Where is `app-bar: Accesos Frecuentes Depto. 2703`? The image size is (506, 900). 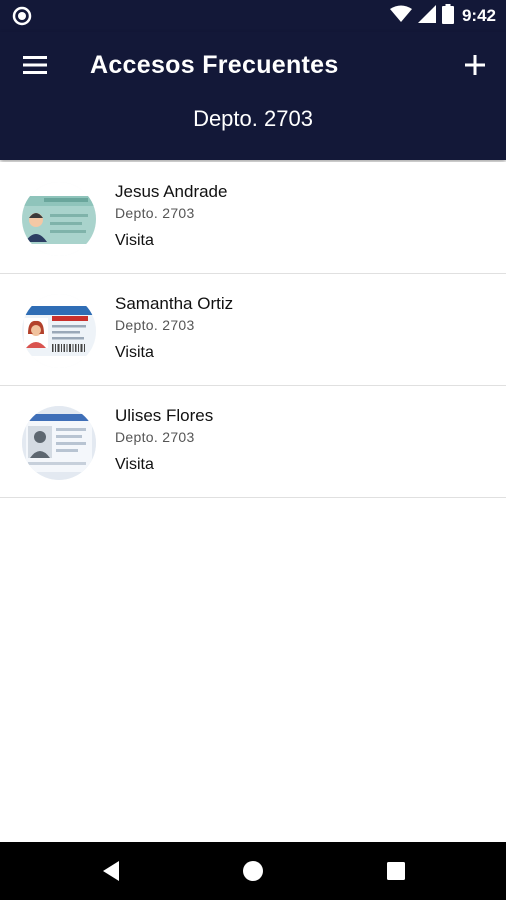
app-bar: Accesos Frecuentes Depto. 2703 is located at coordinates (253, 96).